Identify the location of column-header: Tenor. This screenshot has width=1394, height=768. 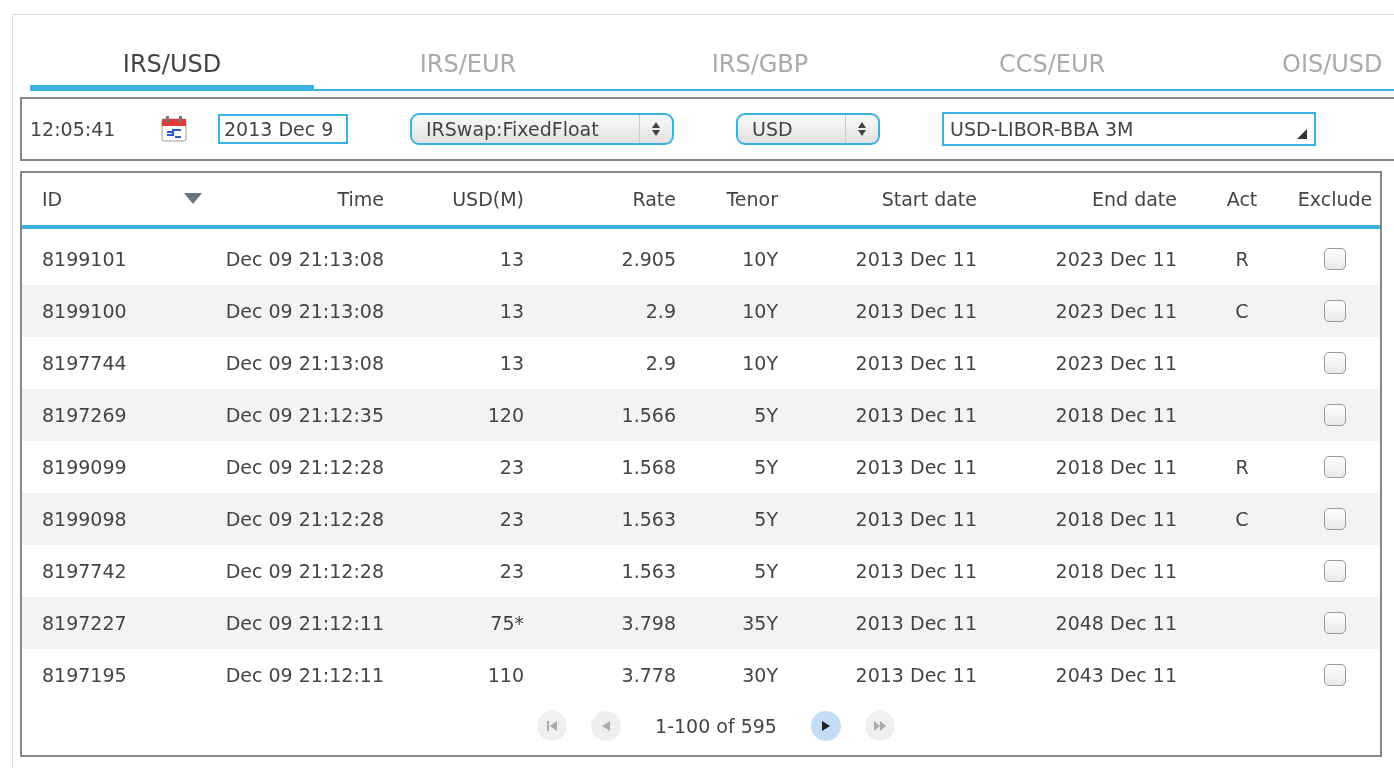
(733, 199).